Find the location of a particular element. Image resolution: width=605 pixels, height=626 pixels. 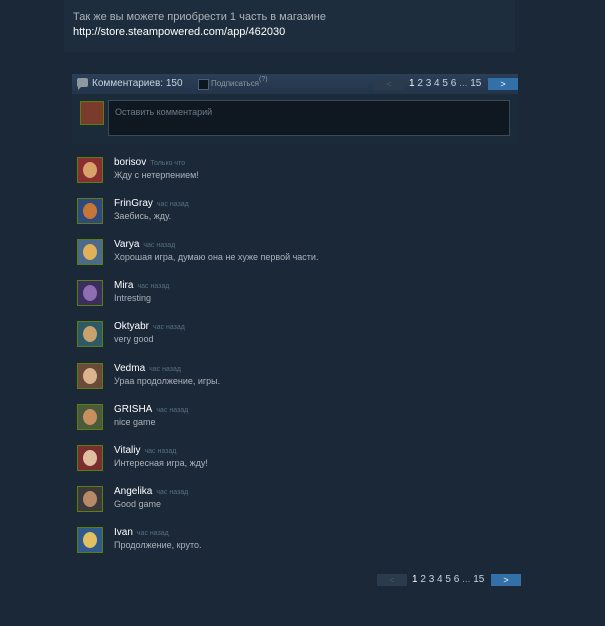

comment-author: Mira is located at coordinates (123, 285).